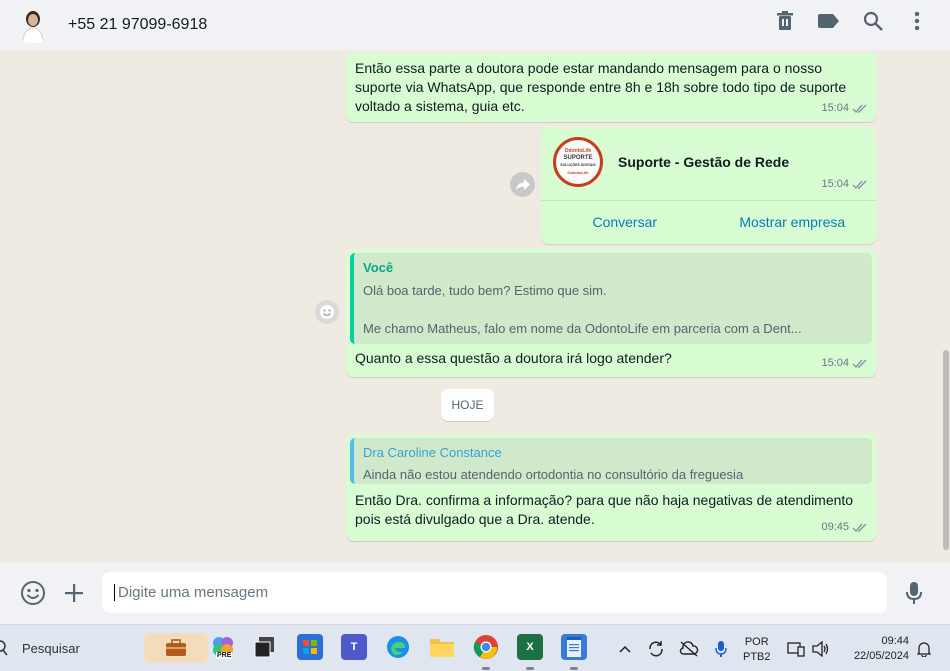  I want to click on clock-time: 09:44, so click(895, 641).